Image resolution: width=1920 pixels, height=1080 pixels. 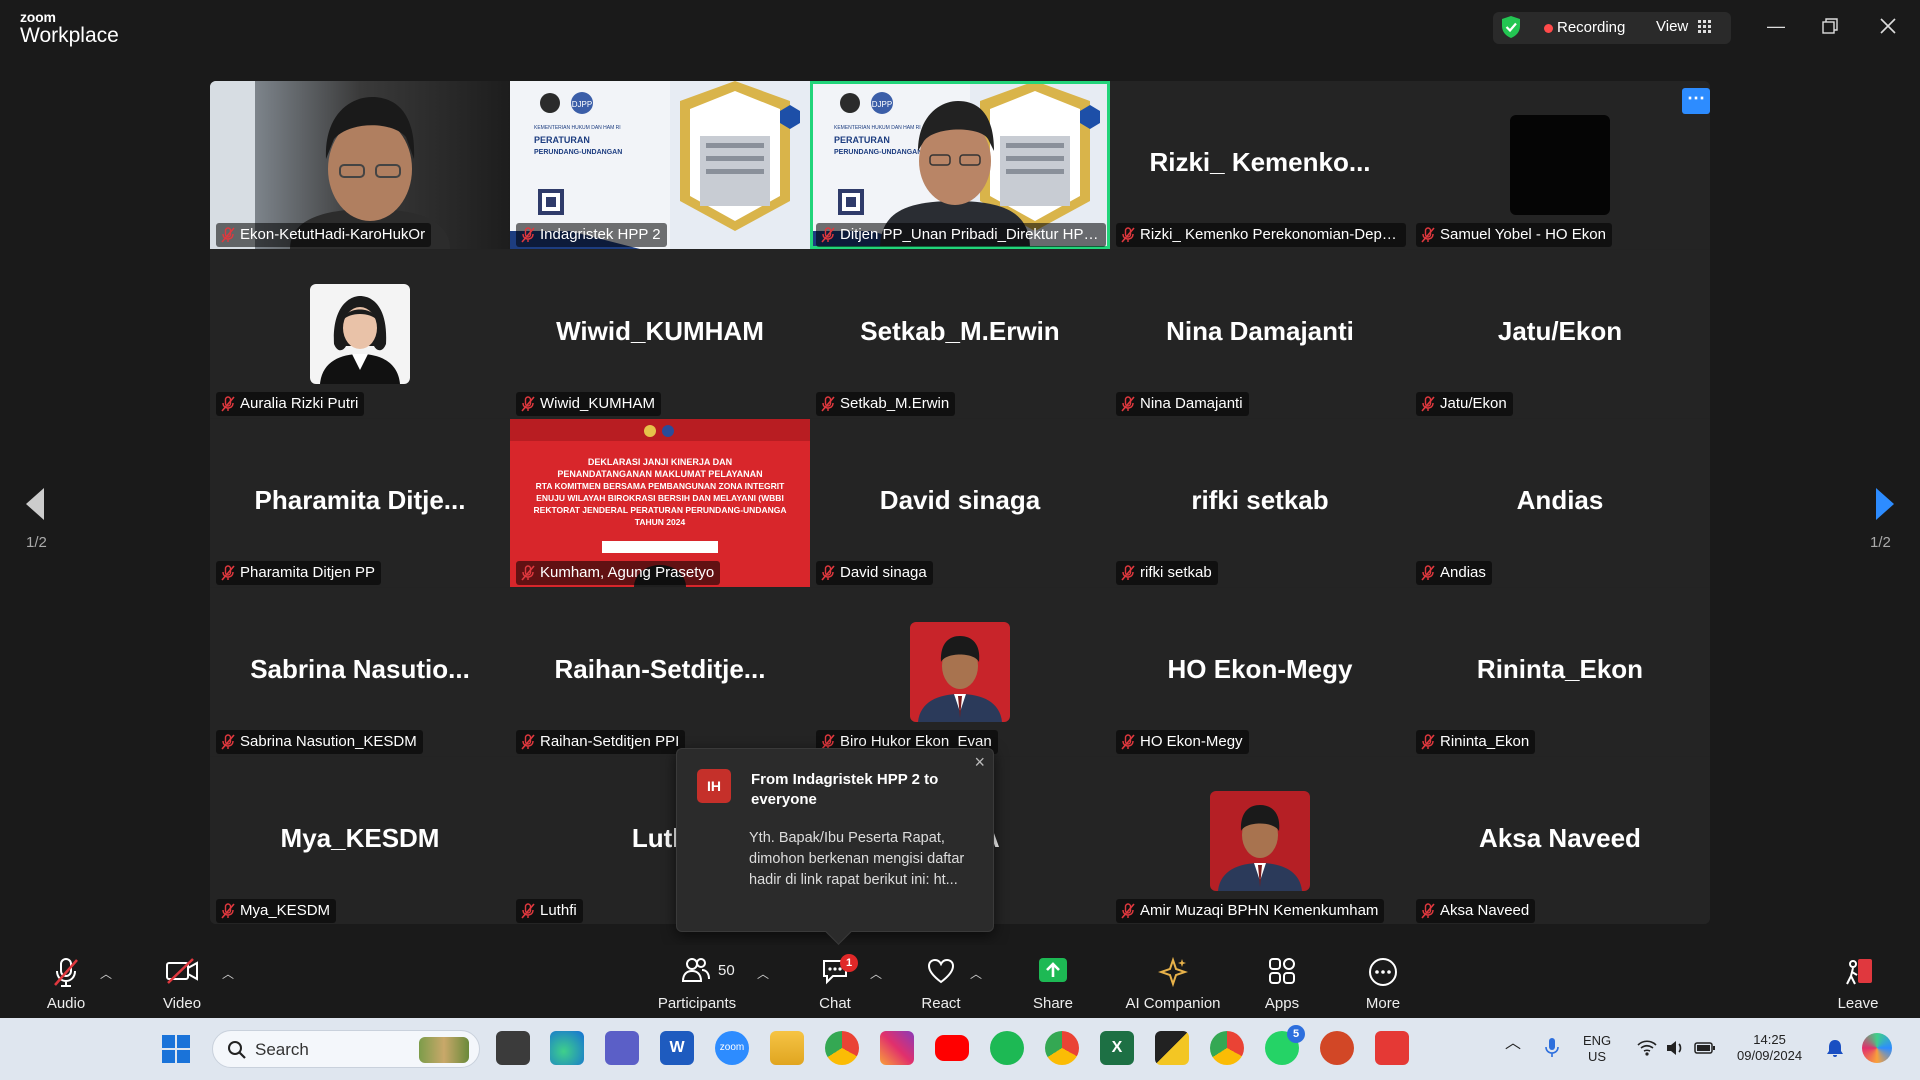 I want to click on participant-name-label: Ditjen PP_Unan Pribadi_Direktur HPP II, so click(x=961, y=235).